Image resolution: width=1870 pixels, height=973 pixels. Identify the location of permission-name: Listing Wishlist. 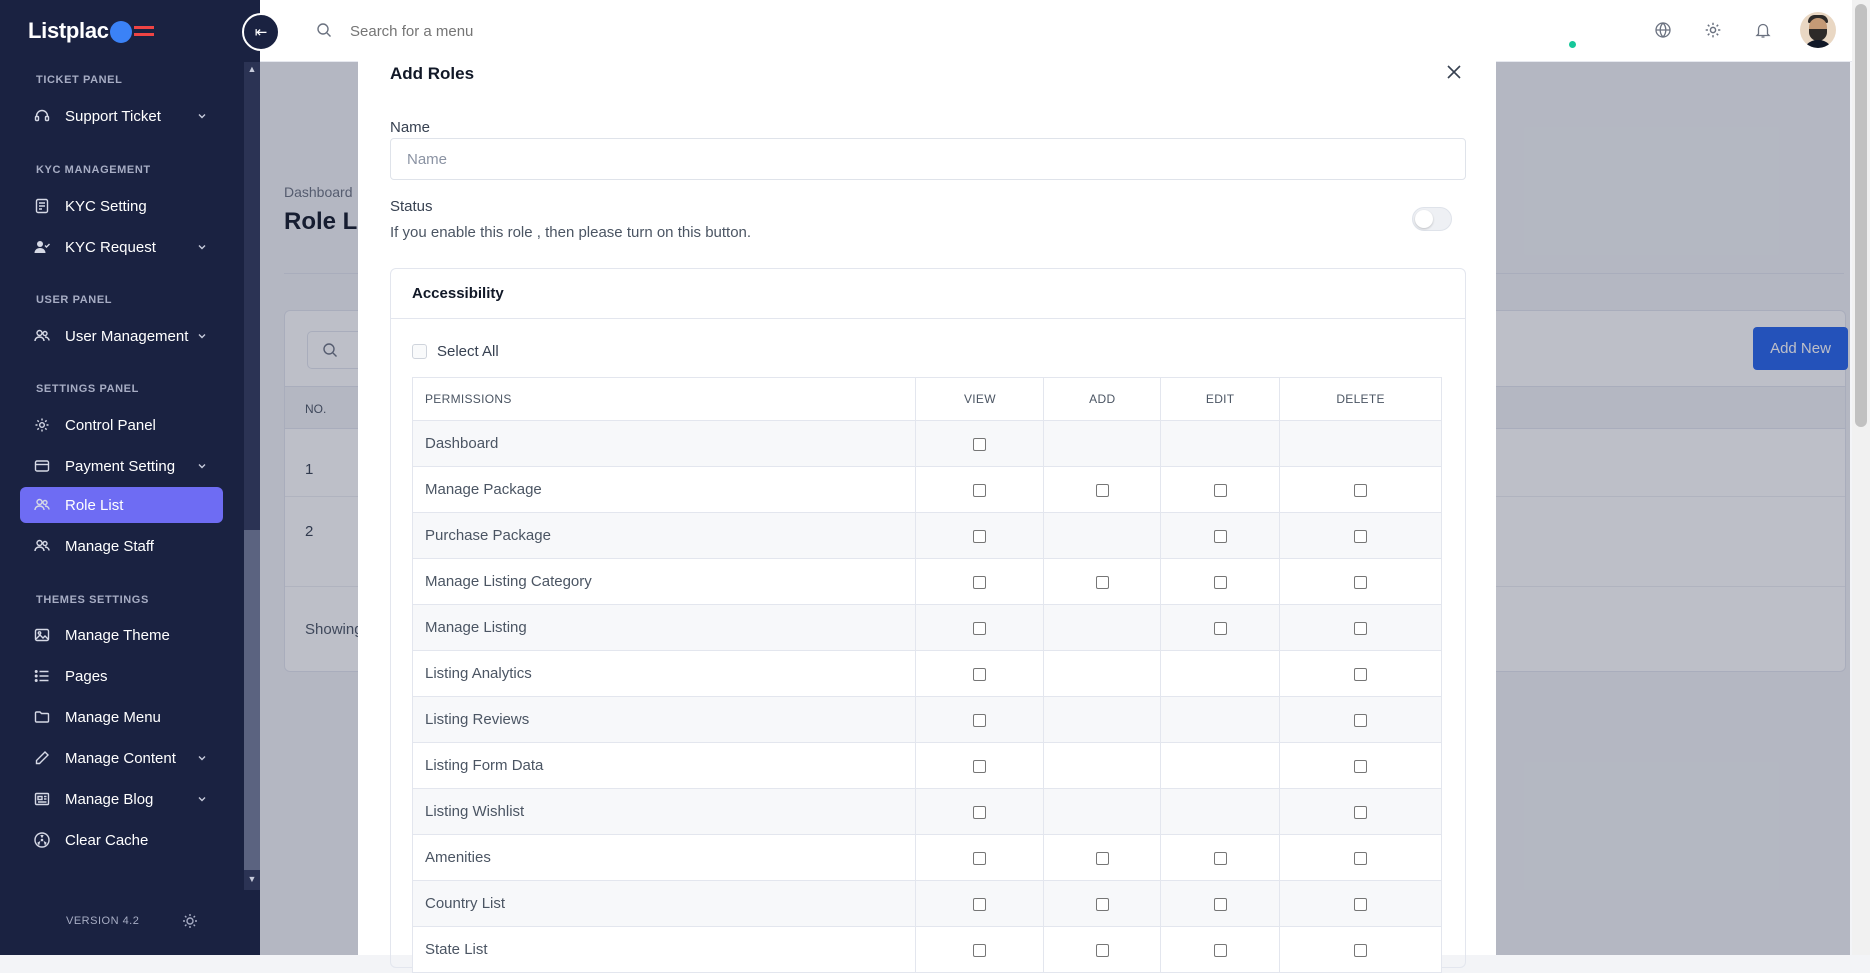
(664, 811).